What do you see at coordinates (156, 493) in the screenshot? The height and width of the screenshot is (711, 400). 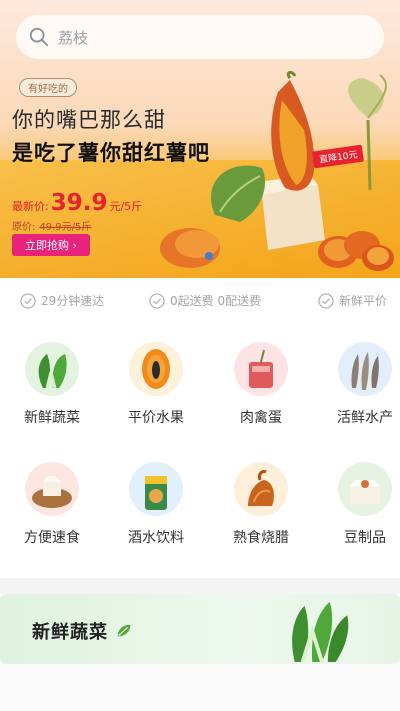 I see `drink-icon` at bounding box center [156, 493].